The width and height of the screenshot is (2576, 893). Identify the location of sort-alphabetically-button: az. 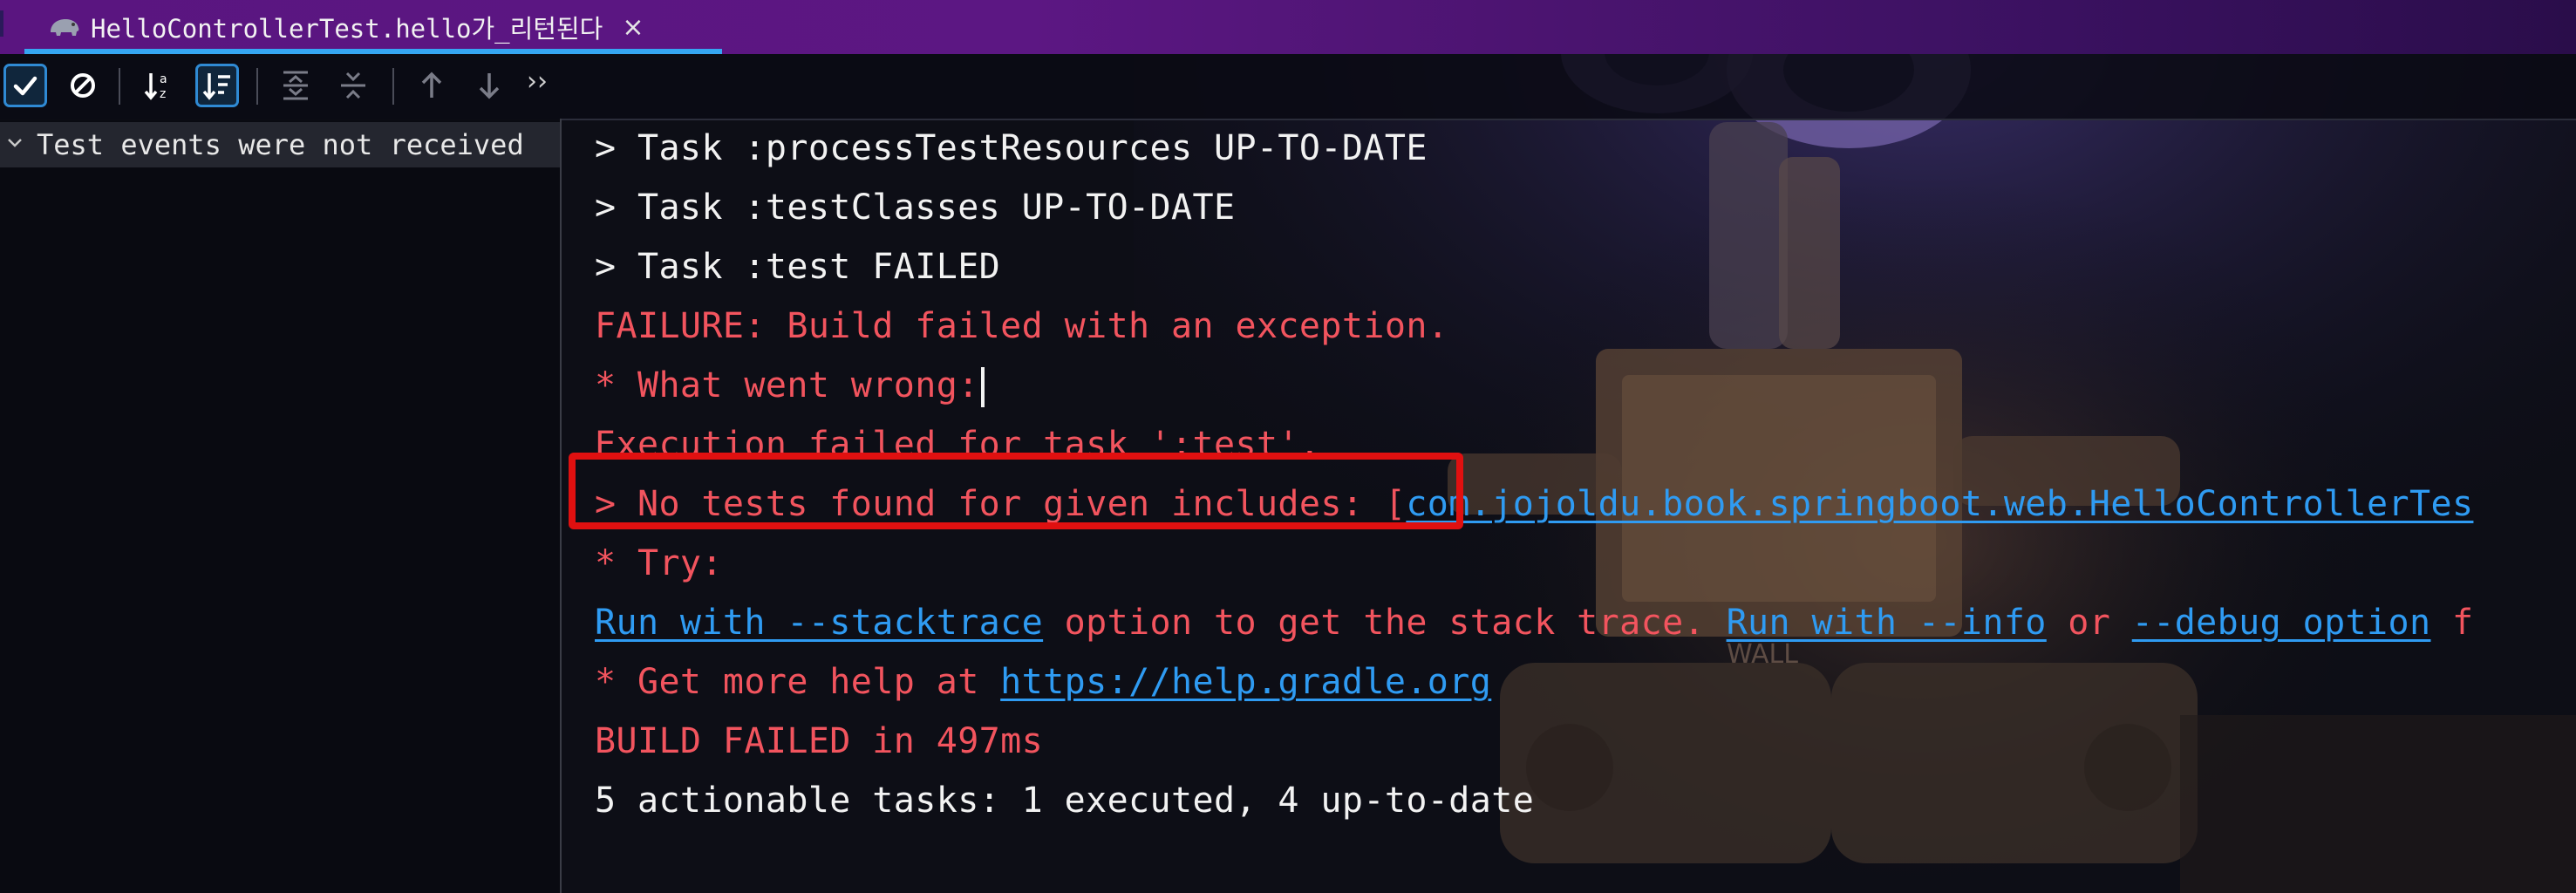
(160, 85).